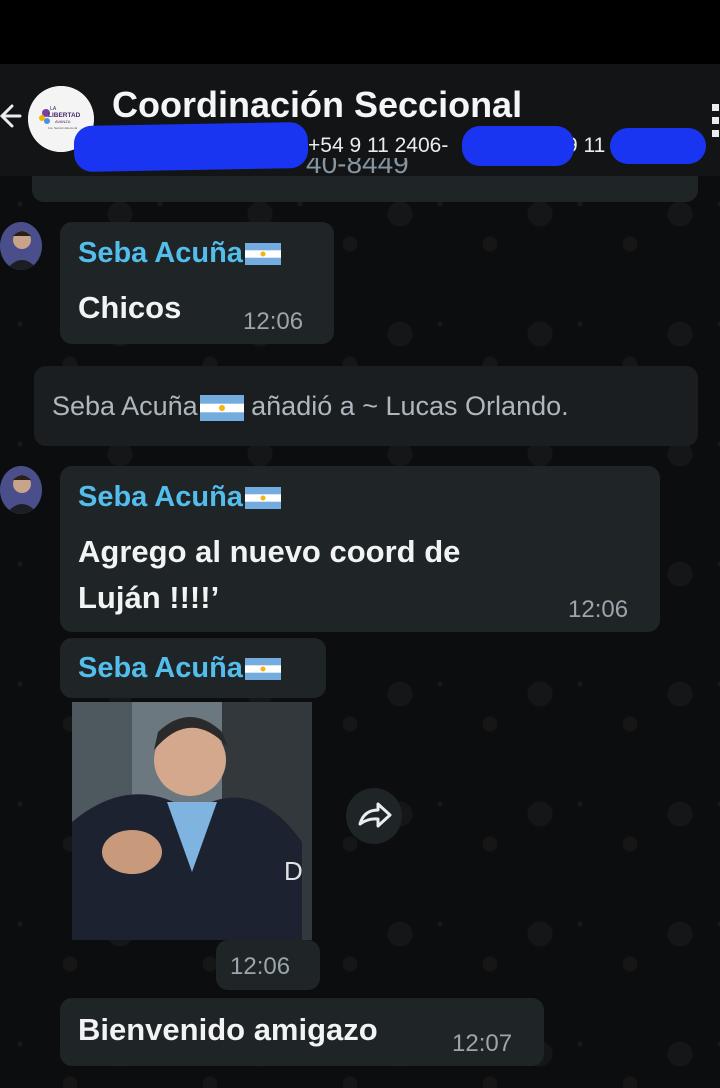 The height and width of the screenshot is (1088, 720). I want to click on forward-button, so click(374, 816).